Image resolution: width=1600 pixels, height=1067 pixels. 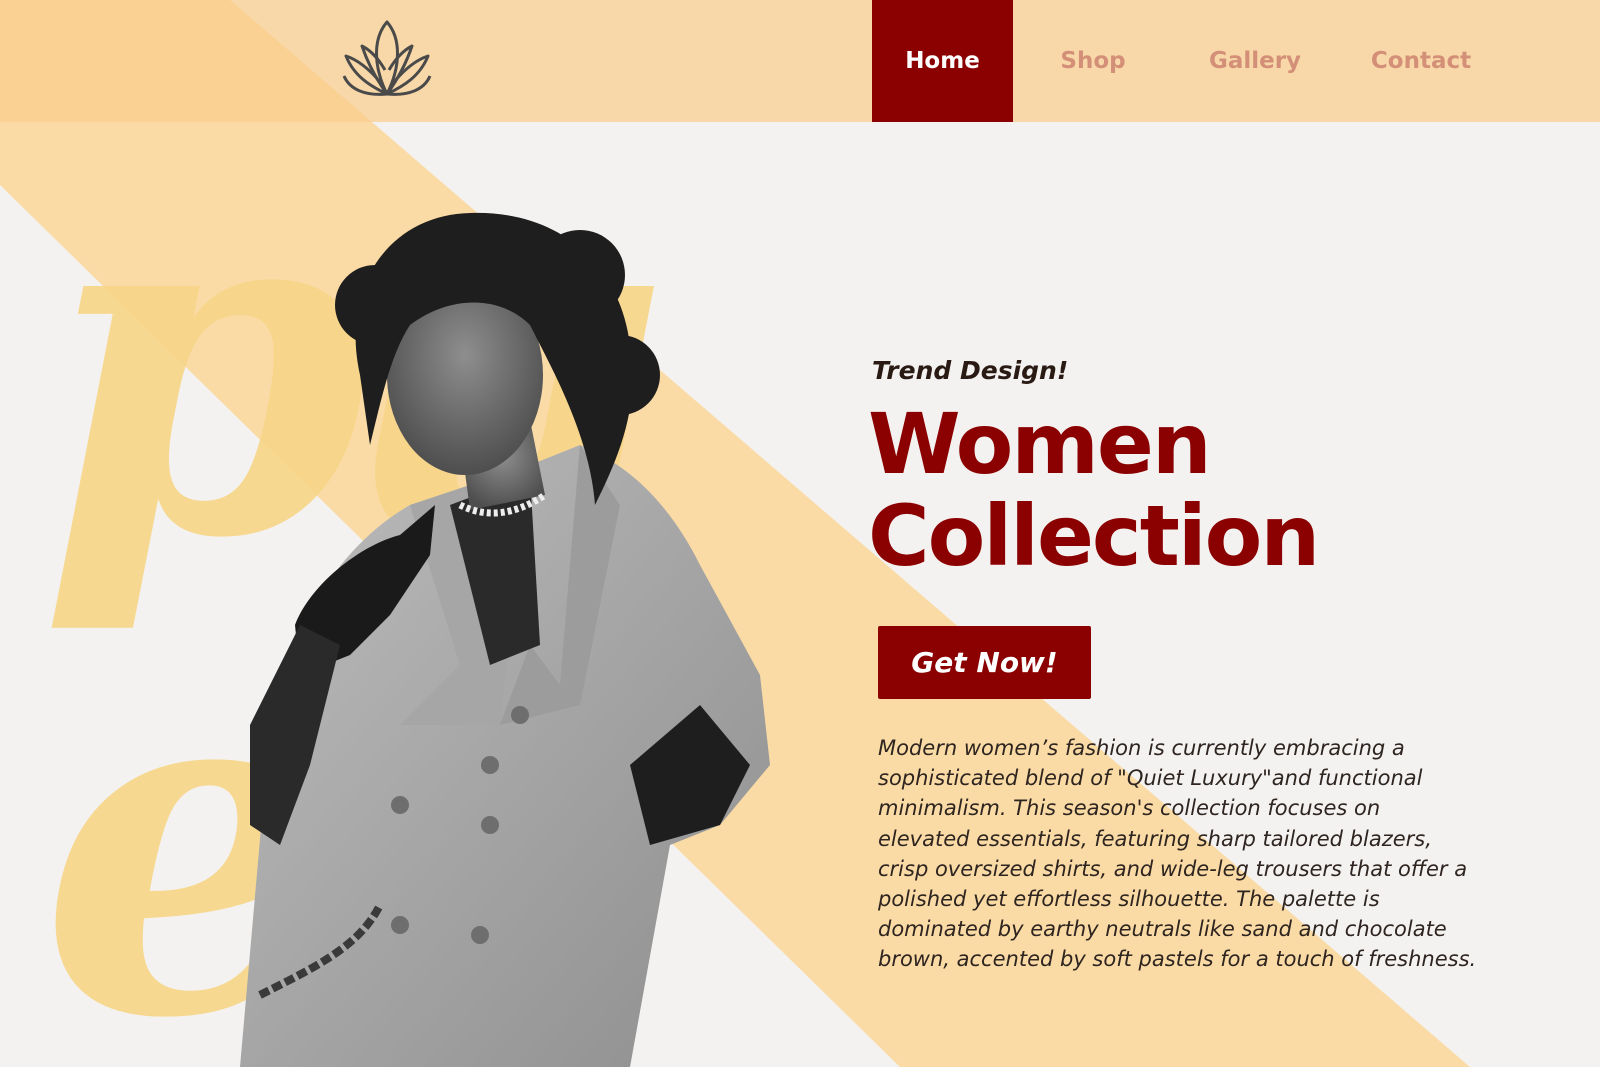 I want to click on nav-shop: Shop, so click(x=1093, y=61).